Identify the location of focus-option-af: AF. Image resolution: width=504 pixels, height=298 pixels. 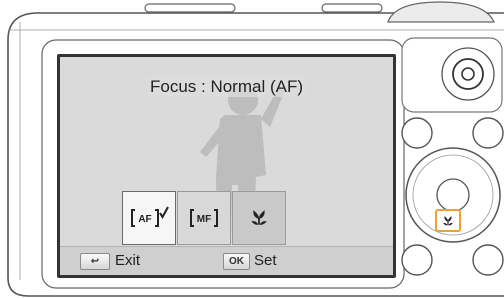
(149, 218).